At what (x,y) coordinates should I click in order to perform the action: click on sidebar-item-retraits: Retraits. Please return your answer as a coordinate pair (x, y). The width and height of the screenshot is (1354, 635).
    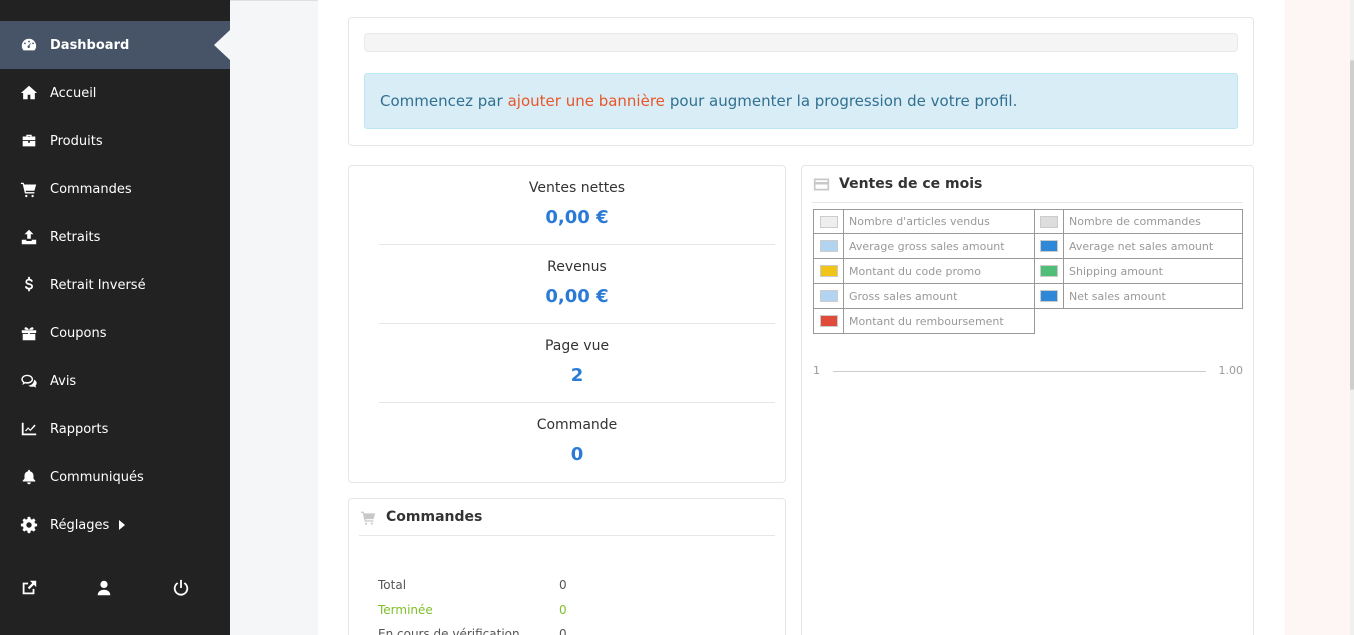
    Looking at the image, I should click on (115, 237).